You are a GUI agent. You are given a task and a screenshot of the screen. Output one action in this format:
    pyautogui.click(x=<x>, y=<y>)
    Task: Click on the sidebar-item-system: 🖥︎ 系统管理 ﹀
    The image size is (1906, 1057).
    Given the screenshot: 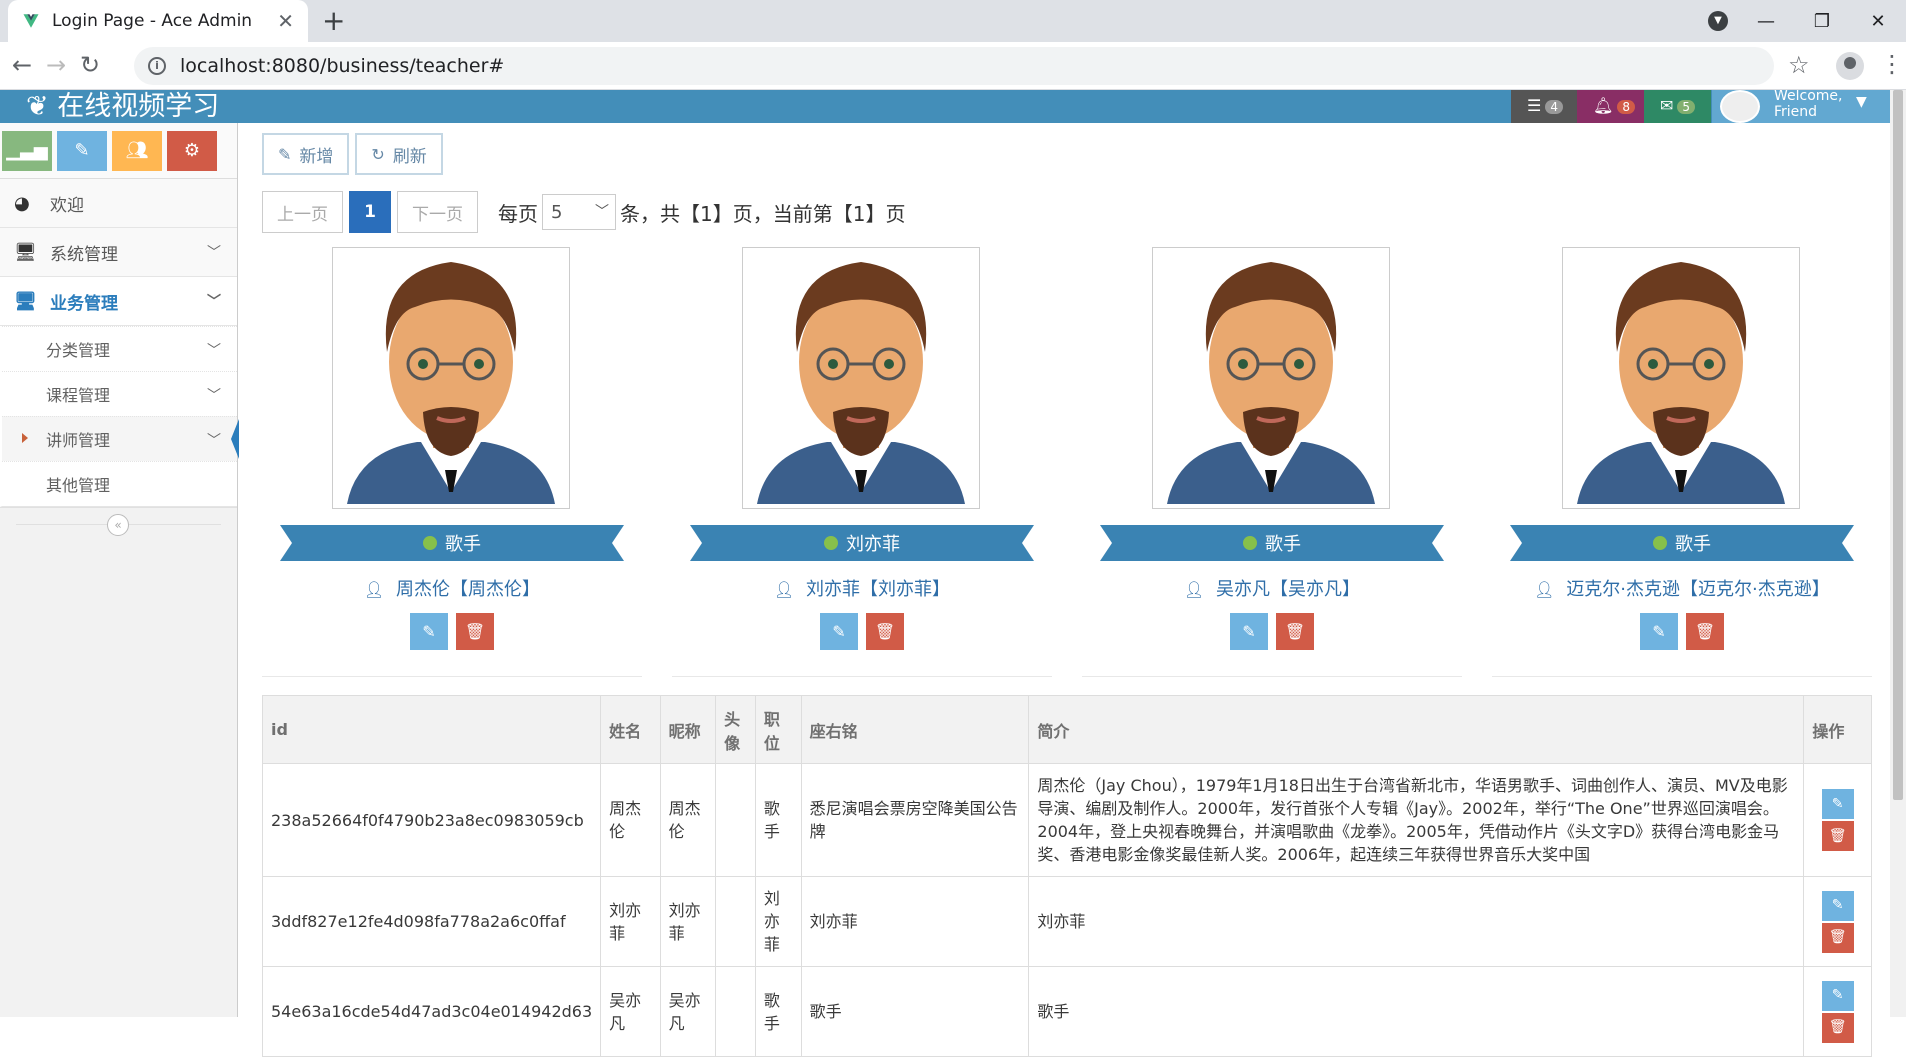 What is the action you would take?
    pyautogui.click(x=118, y=252)
    